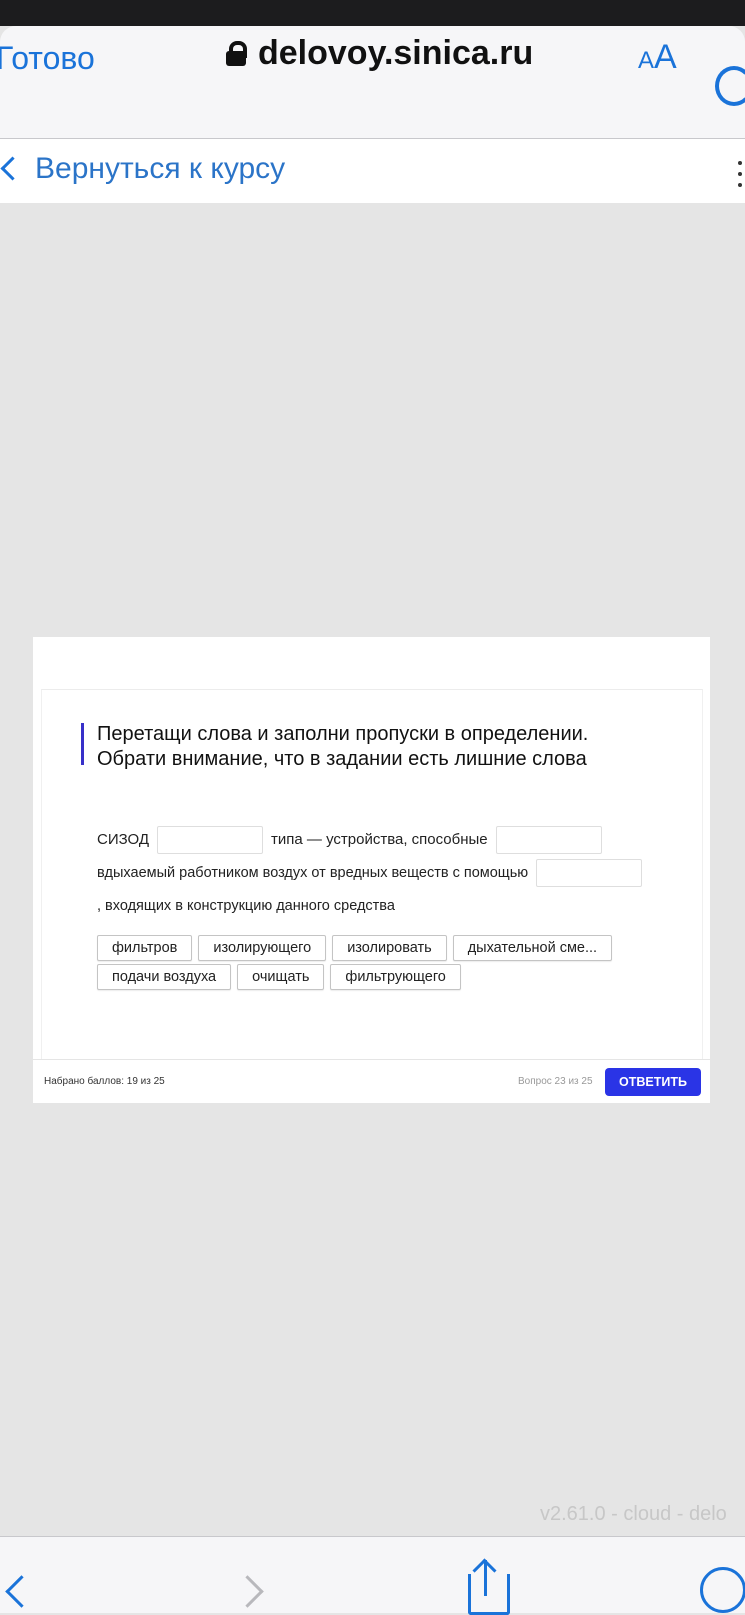  What do you see at coordinates (104, 1081) in the screenshot?
I see `score-text: Набрано баллов: 19 из 25` at bounding box center [104, 1081].